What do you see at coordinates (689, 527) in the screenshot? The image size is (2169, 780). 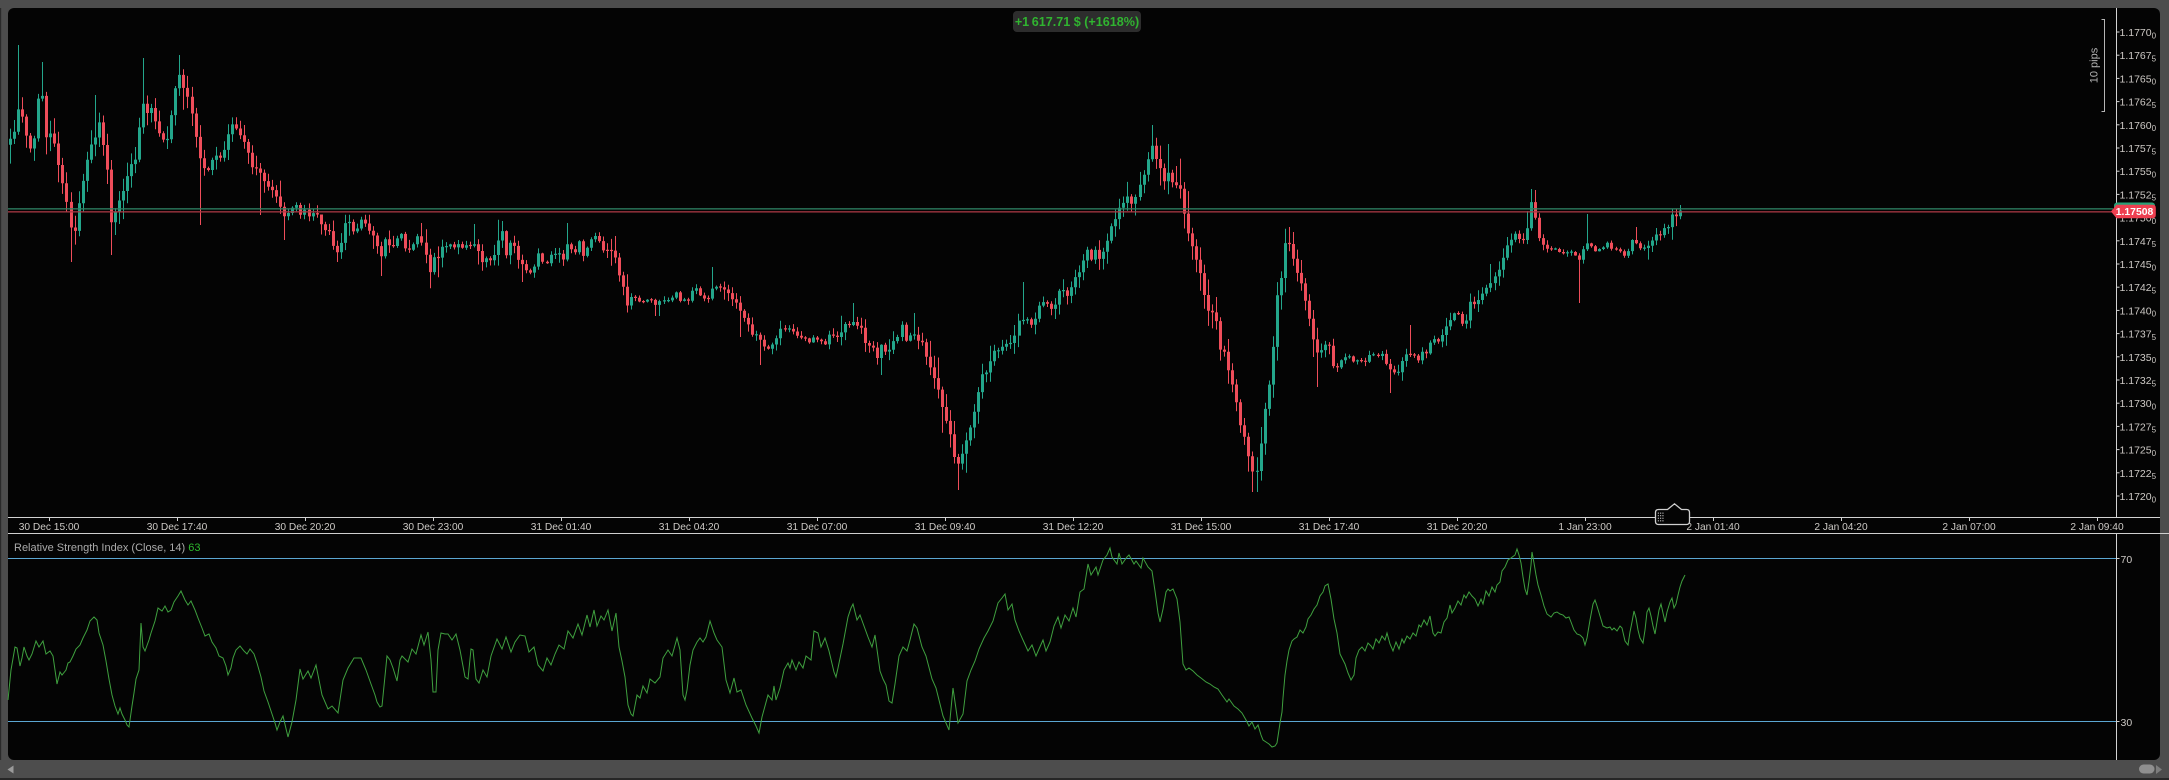 I see `svg-text: 31 Dec 04:20` at bounding box center [689, 527].